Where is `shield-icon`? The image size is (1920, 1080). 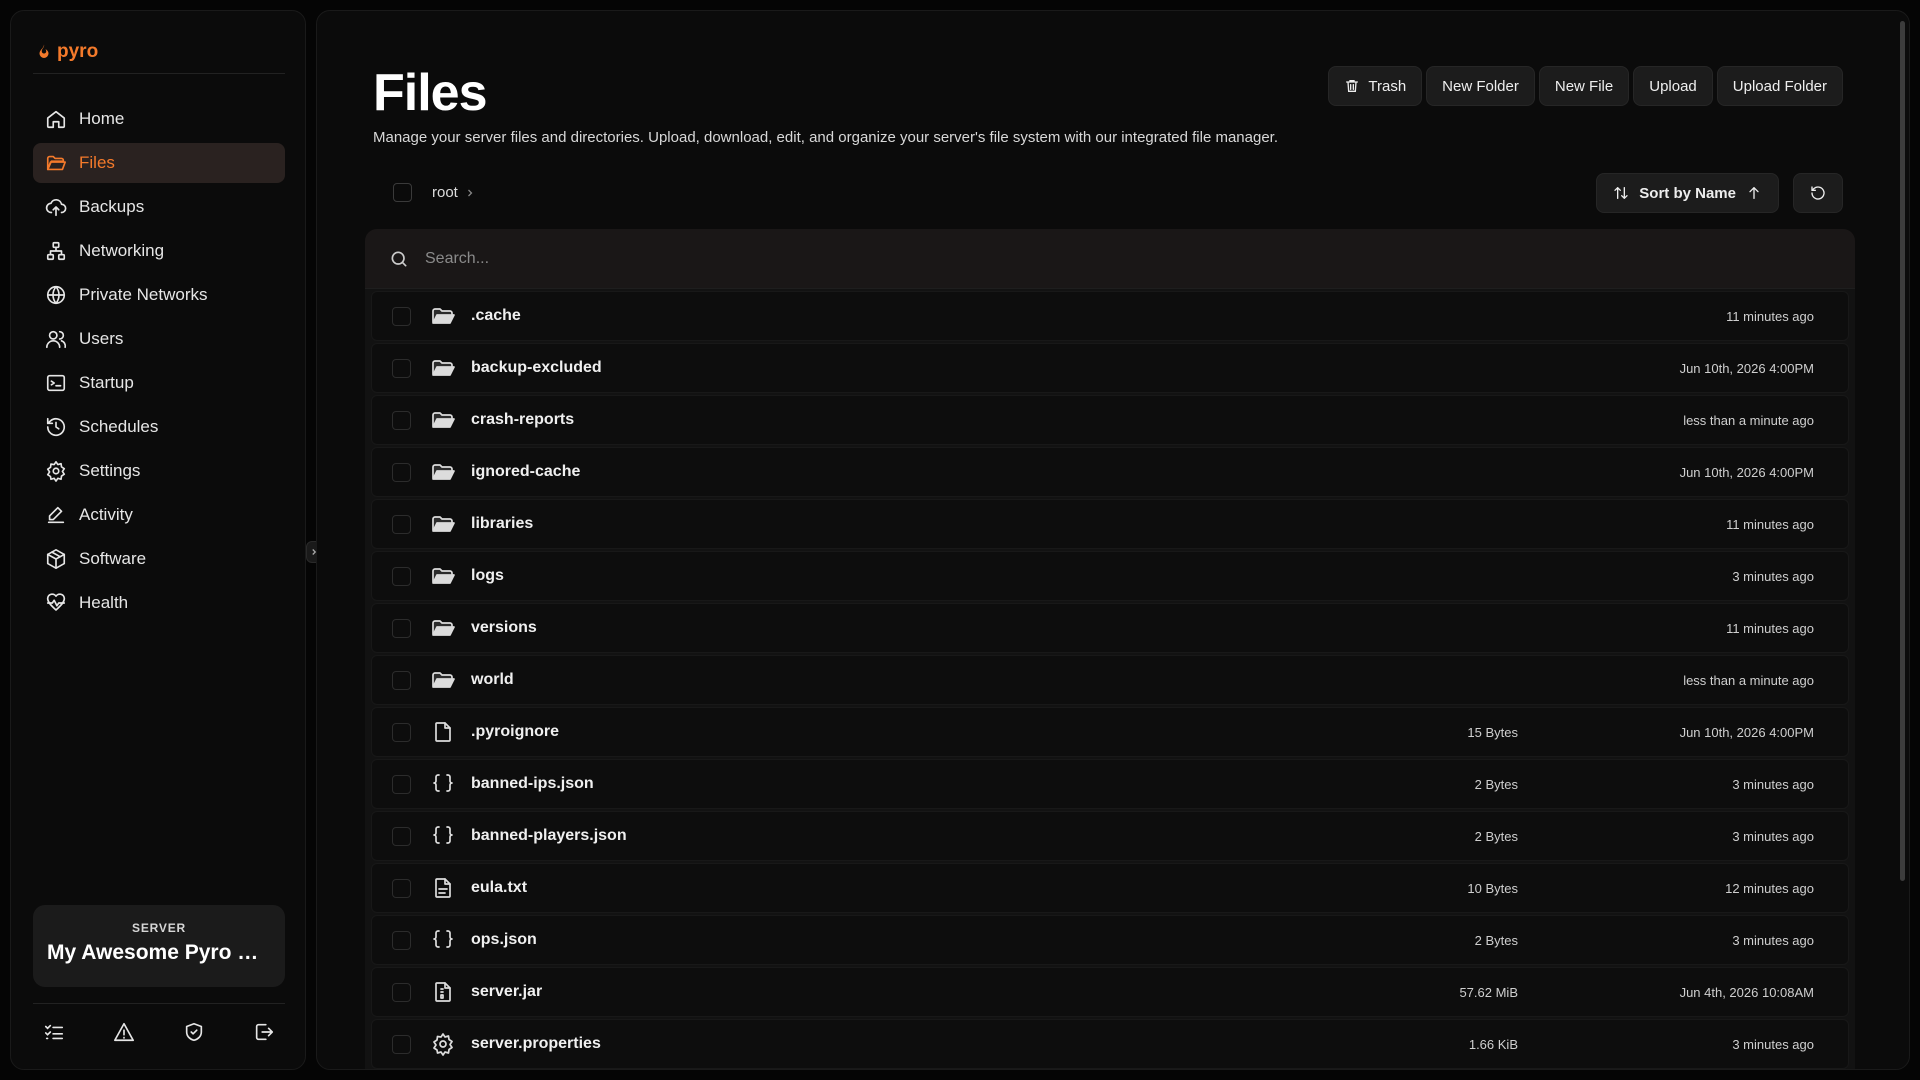
shield-icon is located at coordinates (194, 1032).